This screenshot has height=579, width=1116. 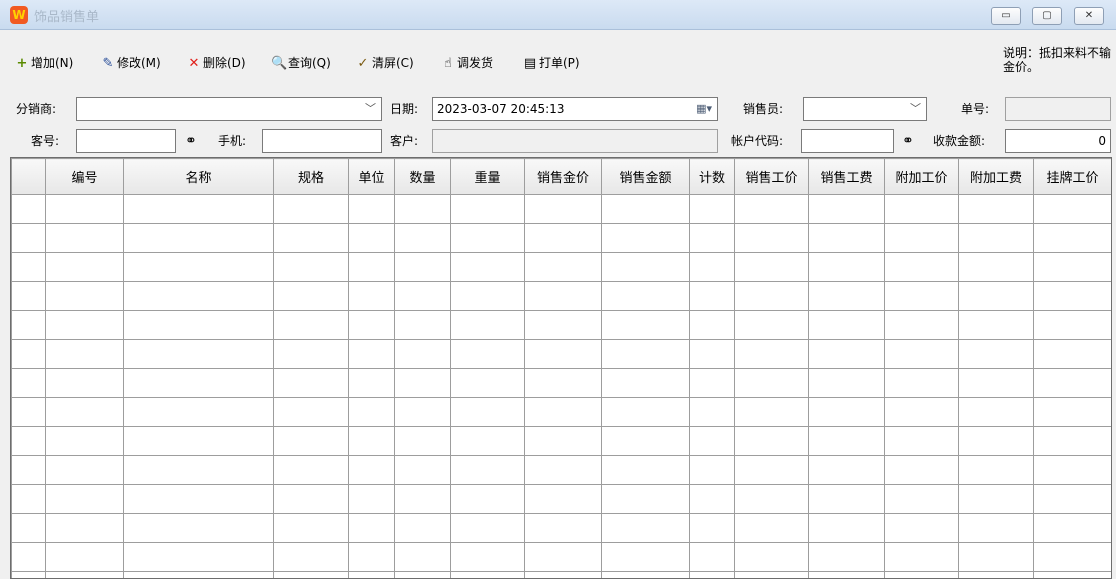 I want to click on delete-button: ✕ 删除(D), so click(x=216, y=63).